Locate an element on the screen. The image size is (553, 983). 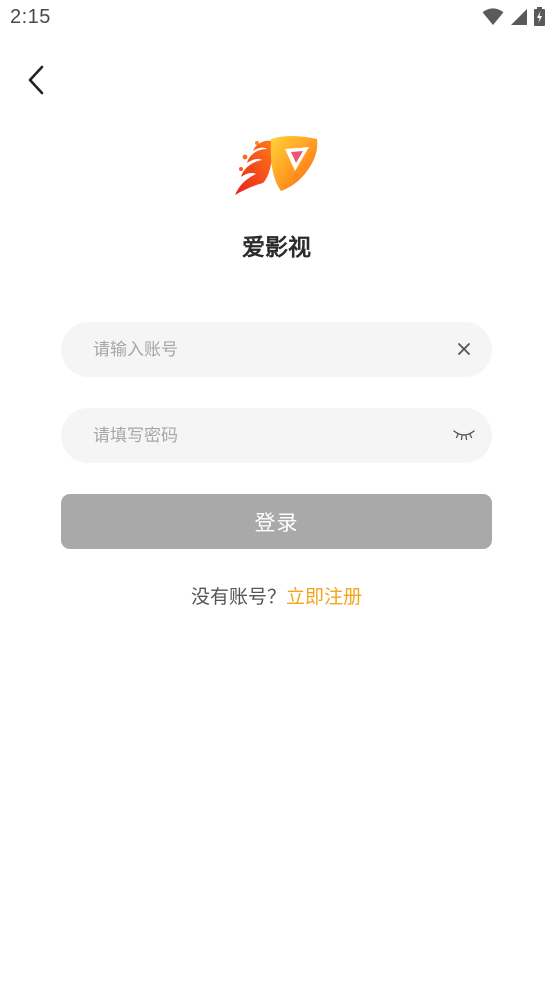
signal-icon is located at coordinates (519, 16).